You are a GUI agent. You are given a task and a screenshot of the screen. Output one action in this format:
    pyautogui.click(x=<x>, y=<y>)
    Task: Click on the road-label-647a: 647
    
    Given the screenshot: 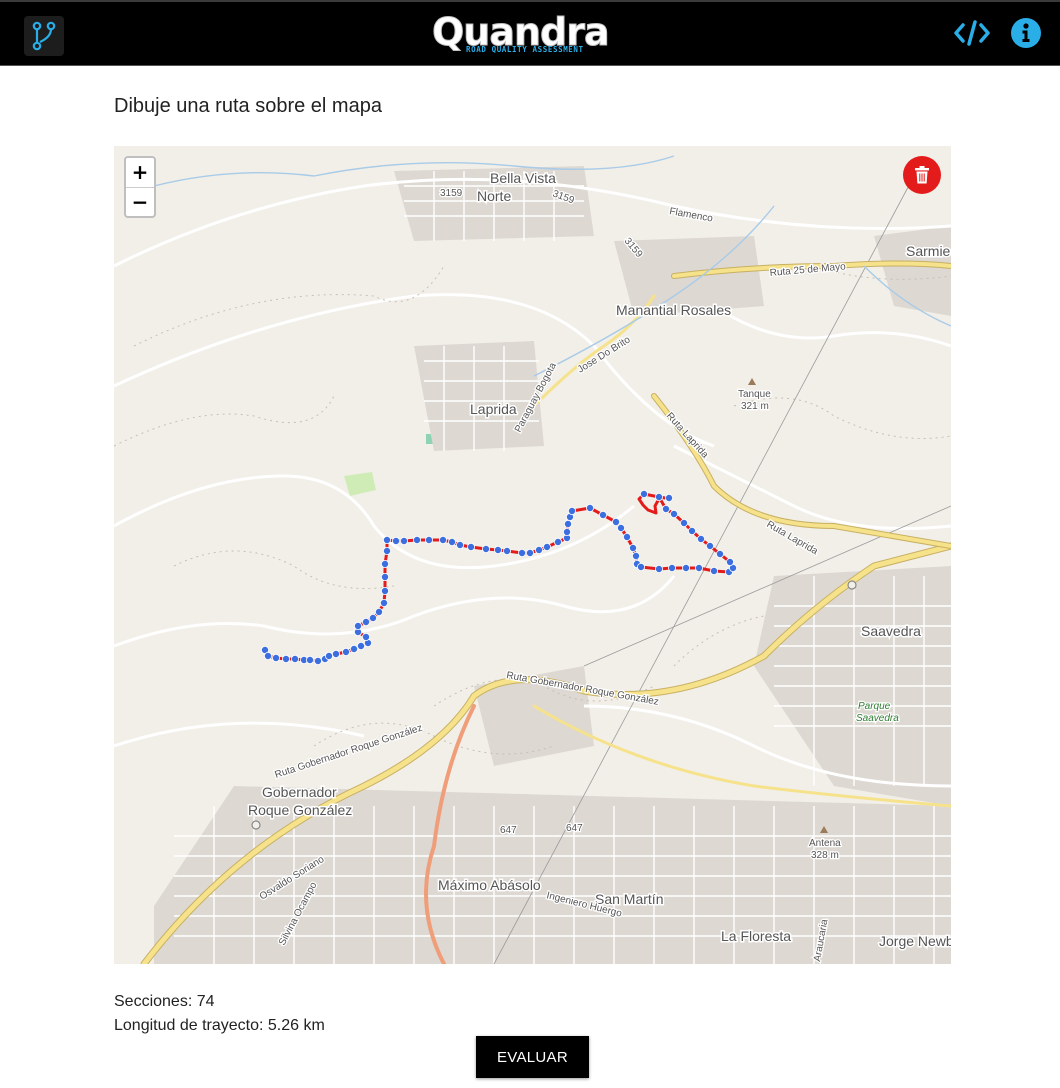 What is the action you would take?
    pyautogui.click(x=508, y=830)
    